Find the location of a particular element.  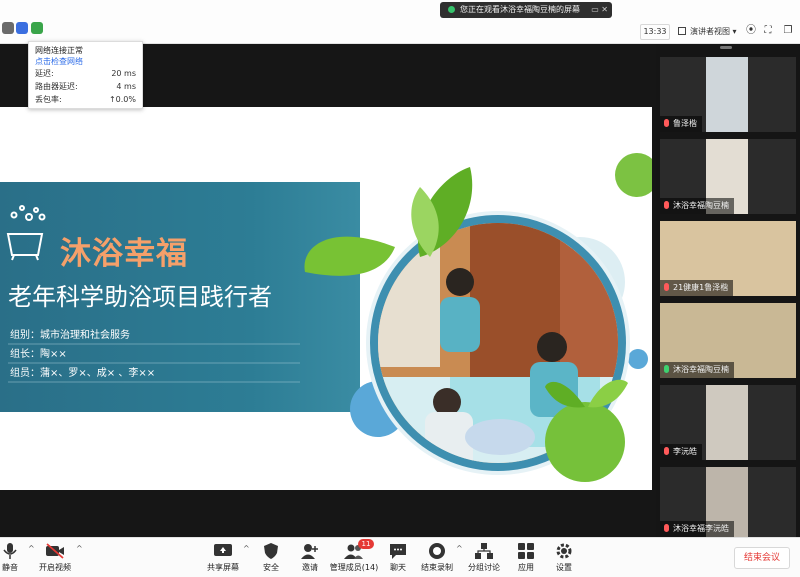

screen-share-banner: 您正在观看沐浴幸福陶豆楠的屏幕 ▭ ✕ is located at coordinates (526, 10).